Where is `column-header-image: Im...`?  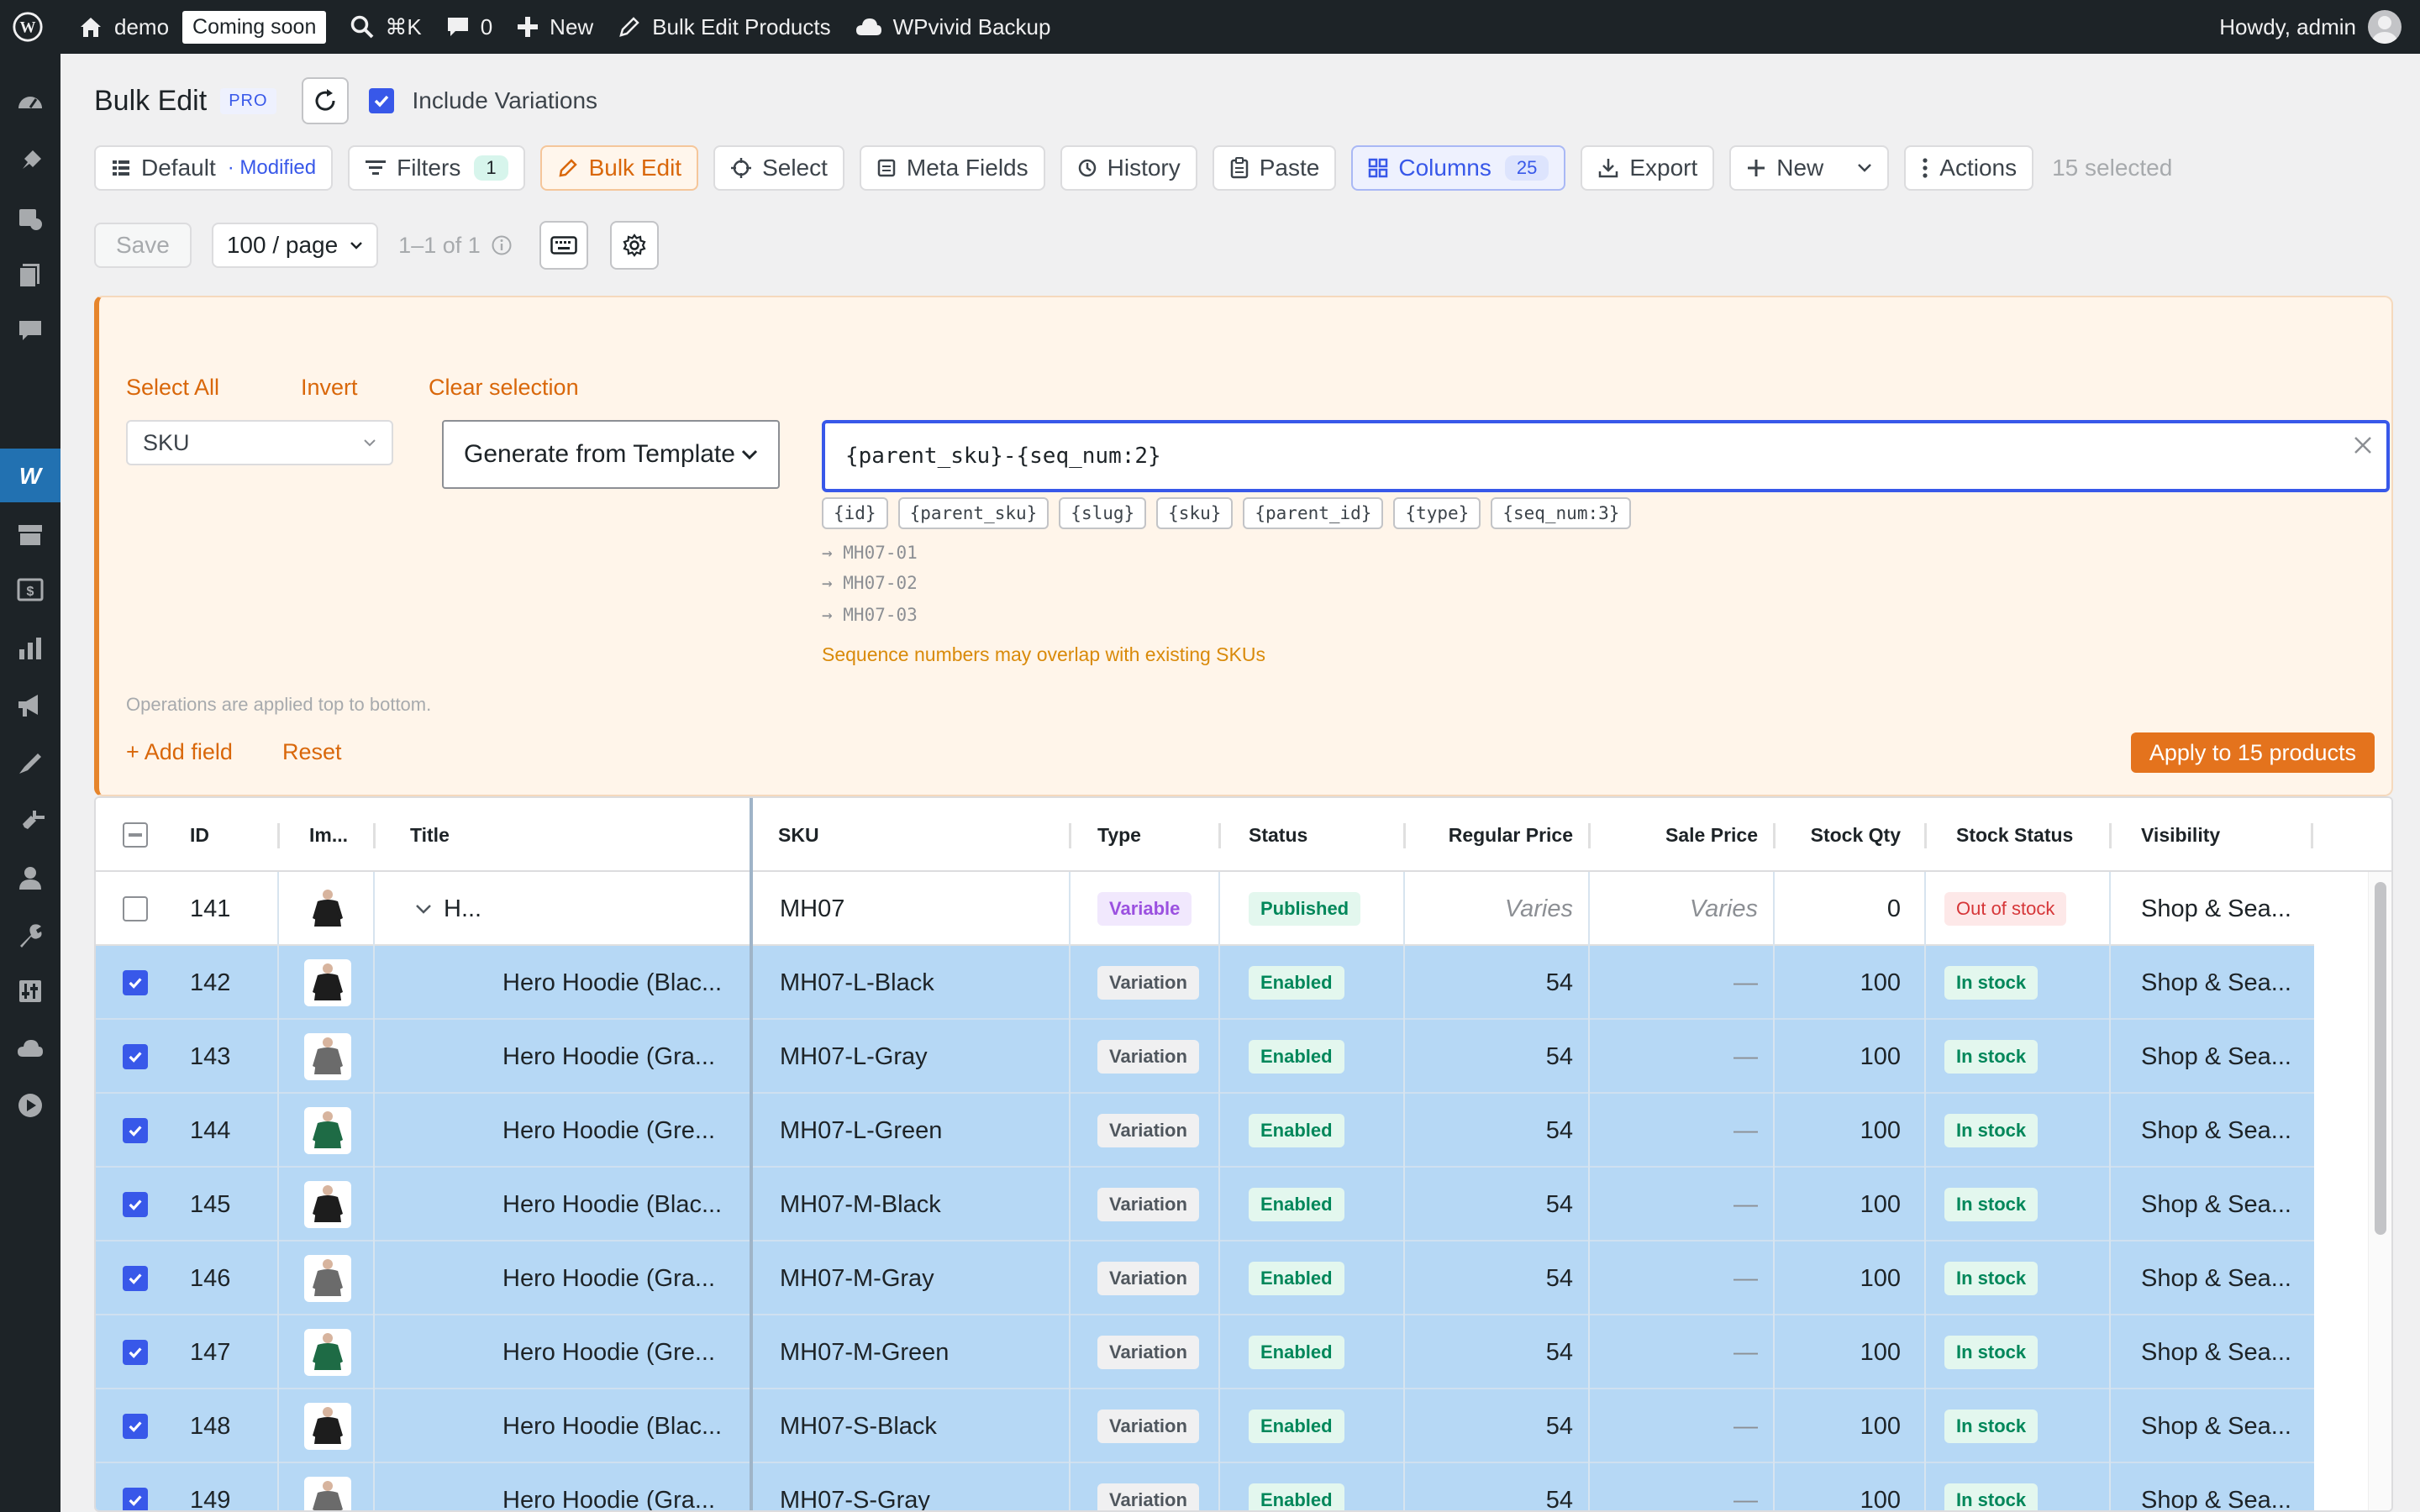 column-header-image: Im... is located at coordinates (329, 835).